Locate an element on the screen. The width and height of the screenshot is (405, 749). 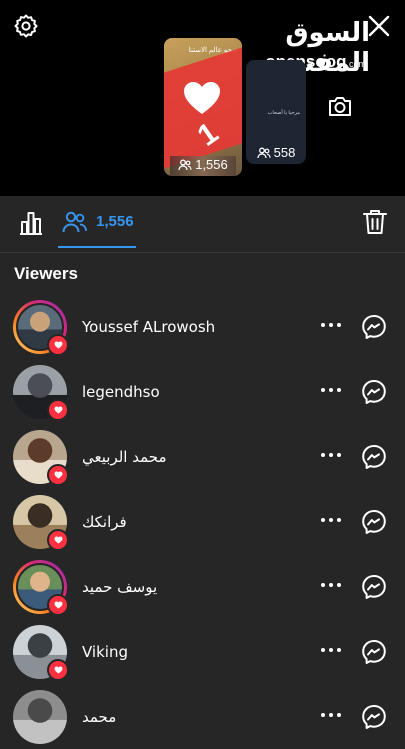
viewer-name: فرانكك is located at coordinates (104, 522).